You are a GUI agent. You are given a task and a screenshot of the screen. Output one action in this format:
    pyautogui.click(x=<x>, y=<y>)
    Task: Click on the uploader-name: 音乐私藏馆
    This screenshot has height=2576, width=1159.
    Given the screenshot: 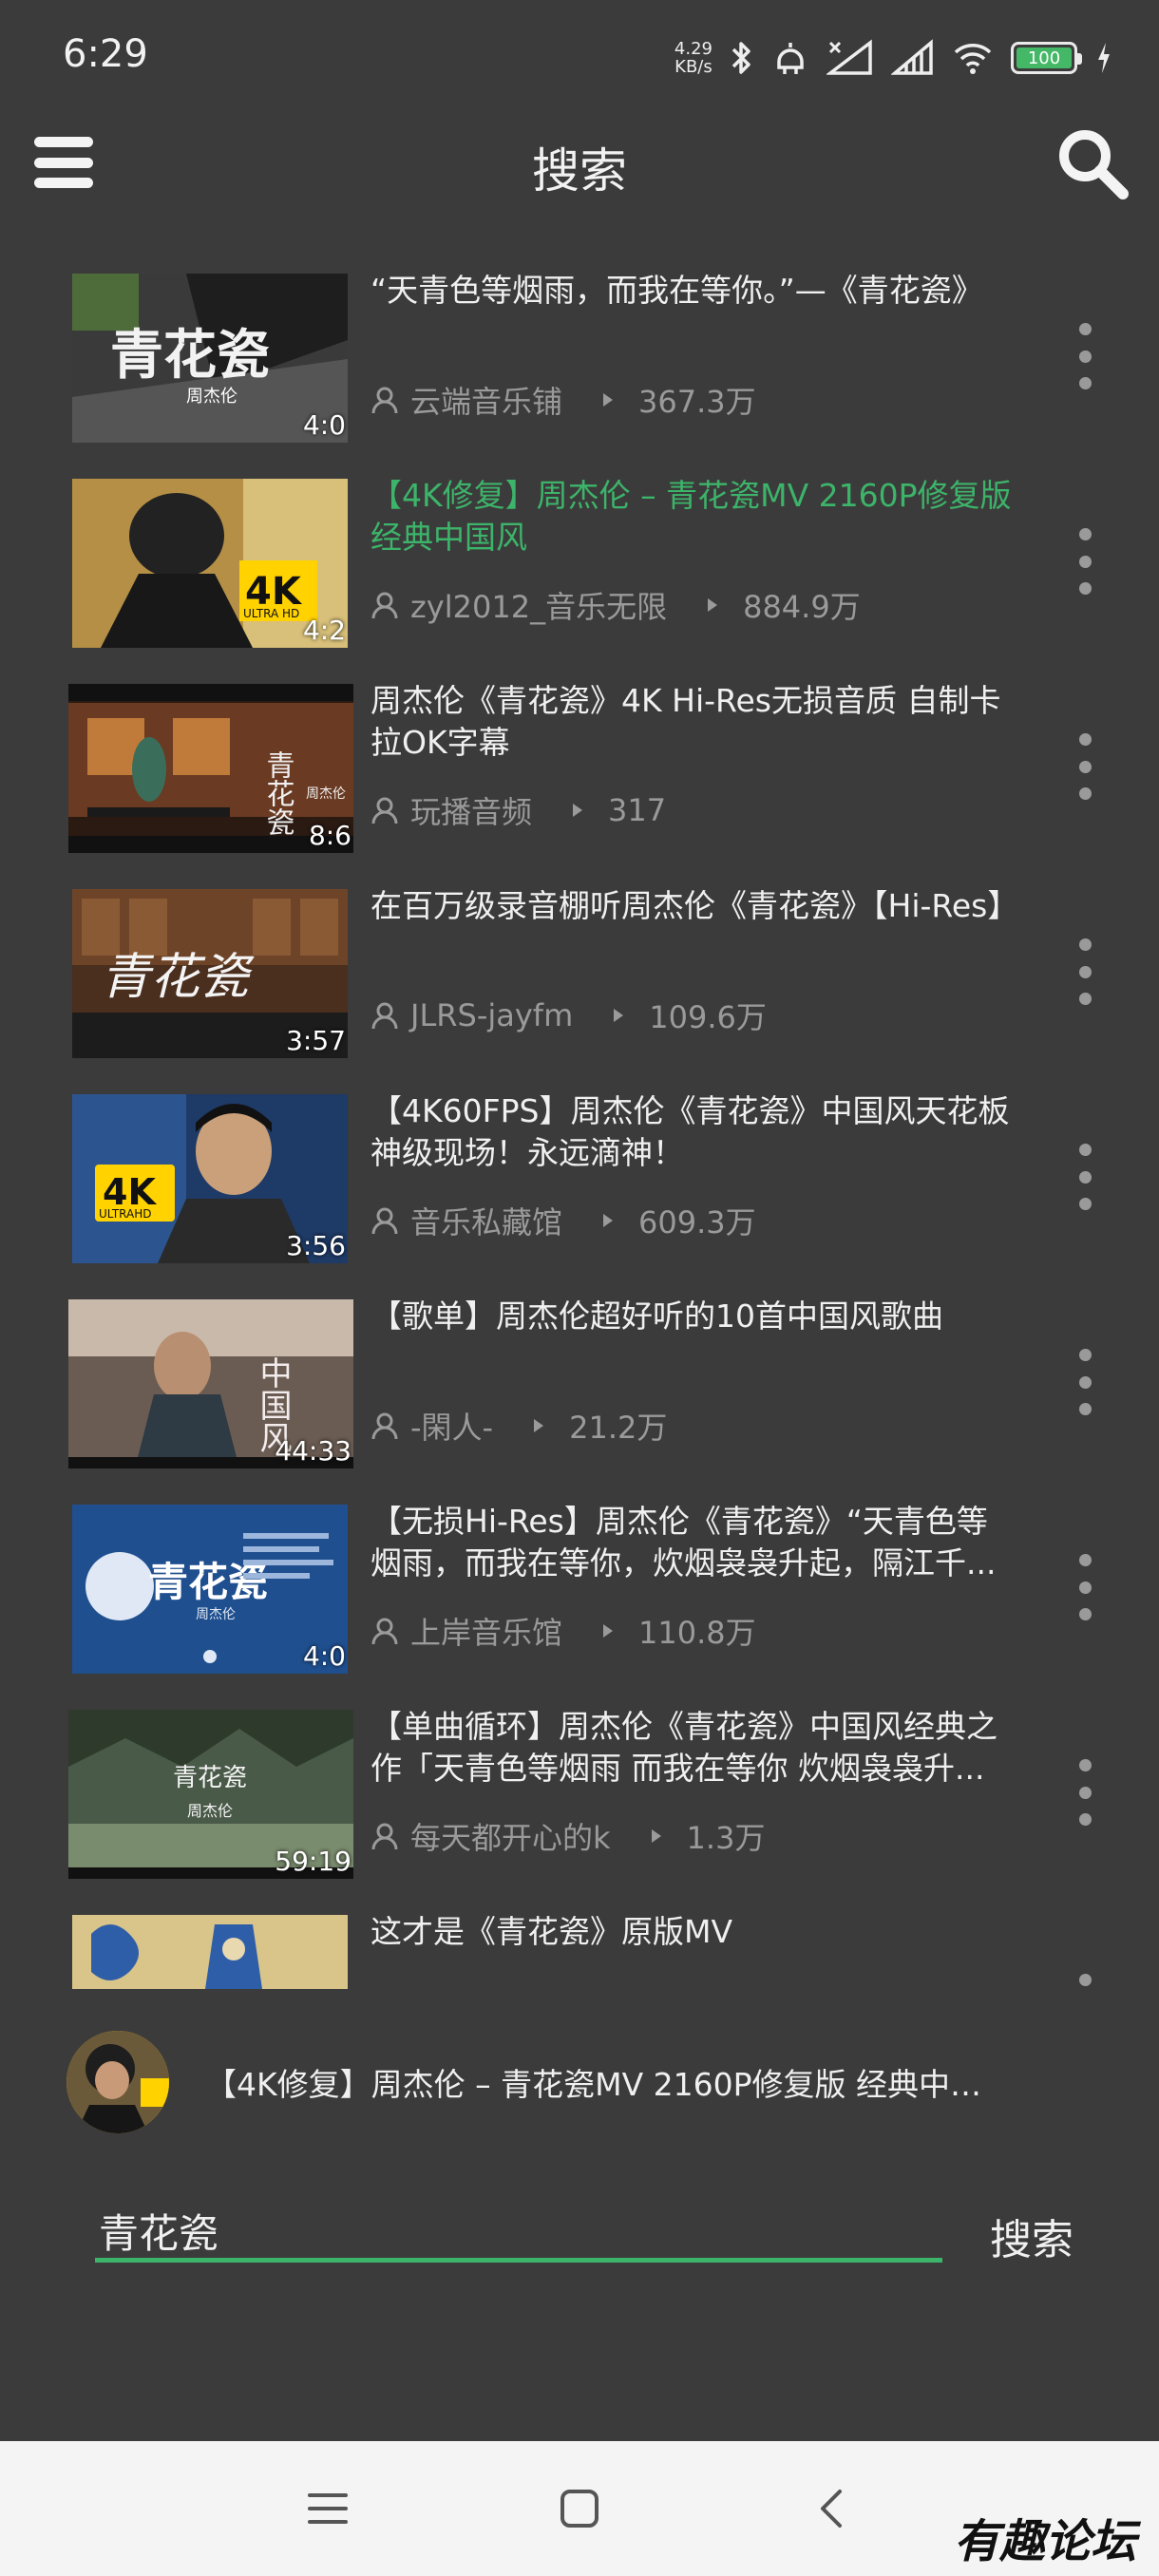 What is the action you would take?
    pyautogui.click(x=486, y=1222)
    